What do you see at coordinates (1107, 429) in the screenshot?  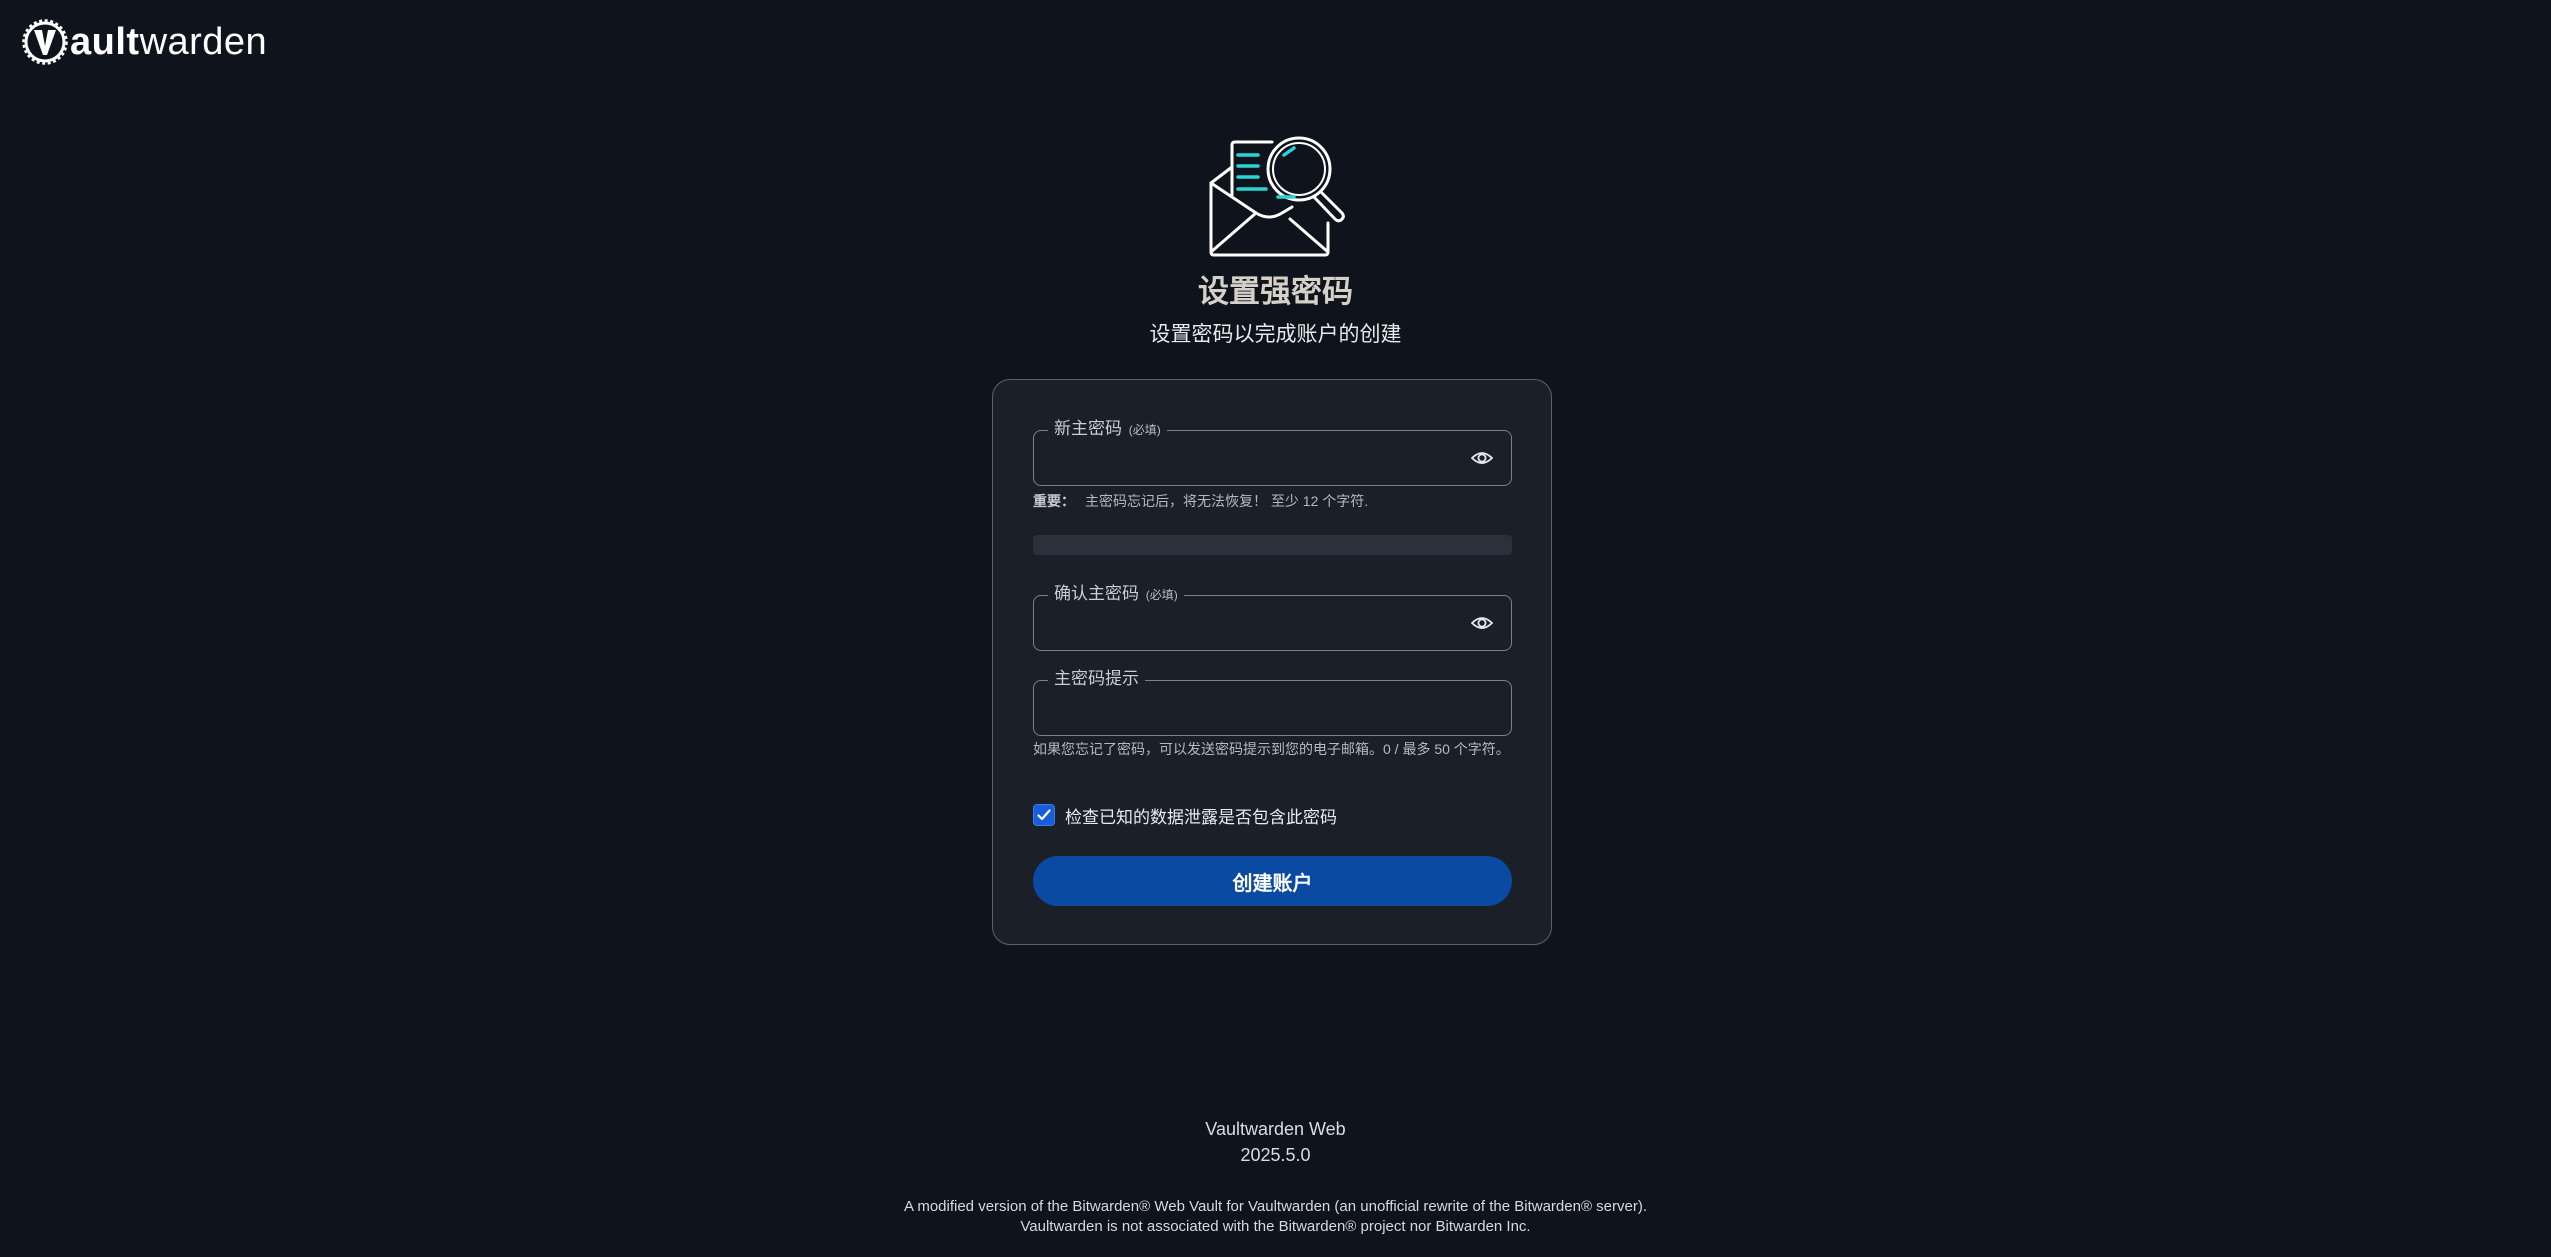 I see `new-password-label: 新主密码 (必填)` at bounding box center [1107, 429].